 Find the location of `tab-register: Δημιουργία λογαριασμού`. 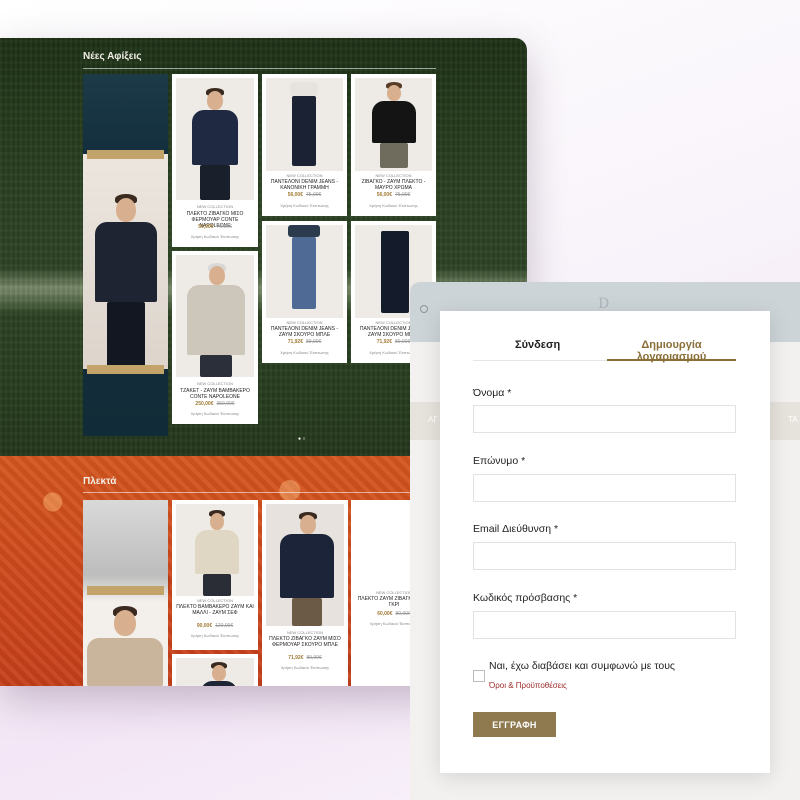

tab-register: Δημιουργία λογαριασμού is located at coordinates (671, 354).